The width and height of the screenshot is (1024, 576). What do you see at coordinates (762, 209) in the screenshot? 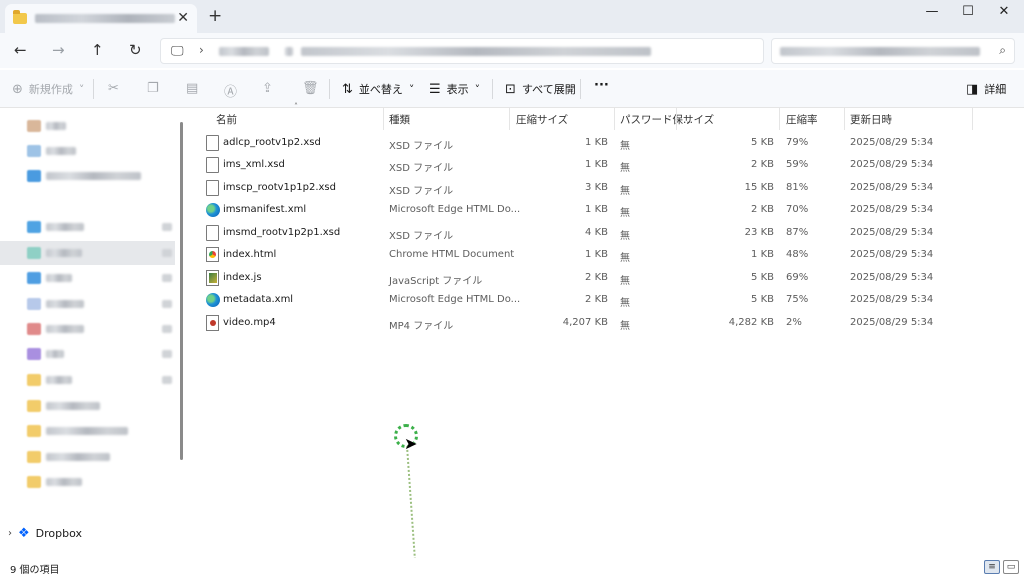
I see `file-size: 2 KB` at bounding box center [762, 209].